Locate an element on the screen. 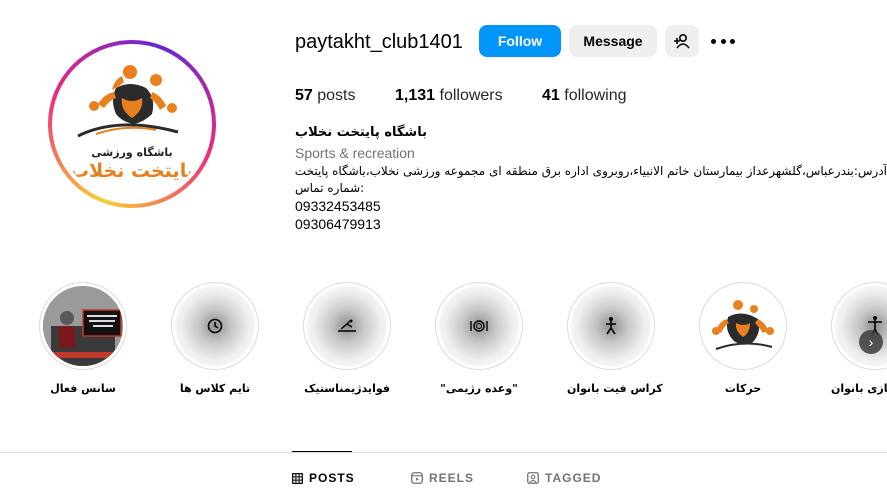 This screenshot has height=500, width=887. chevron-right-icon: › is located at coordinates (871, 342).